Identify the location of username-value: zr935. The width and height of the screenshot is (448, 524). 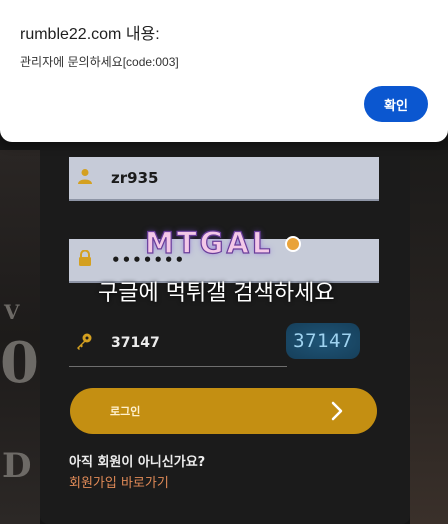
(135, 178).